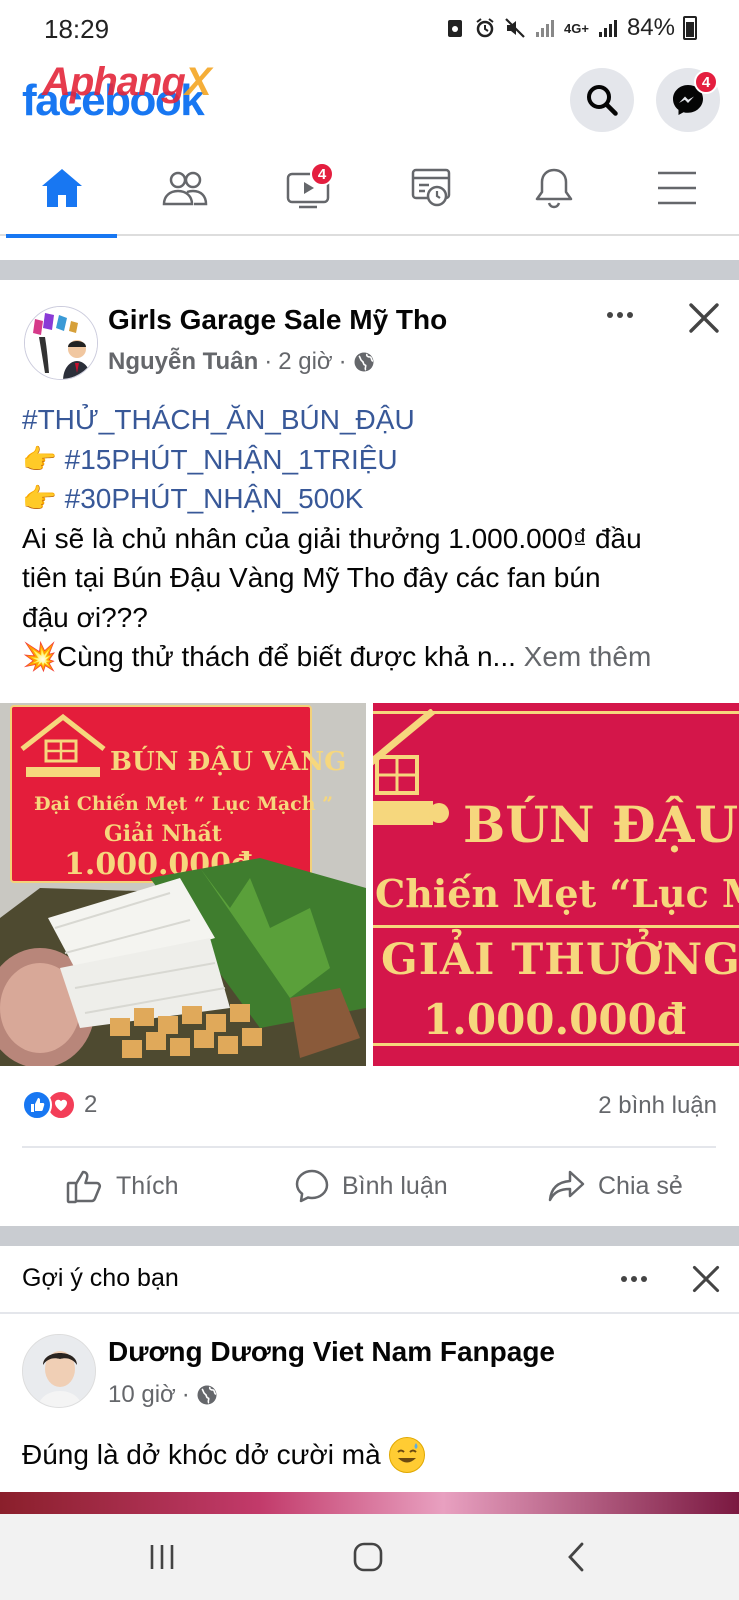  Describe the element at coordinates (114, 82) in the screenshot. I see `watermark-text: Aphang` at that location.